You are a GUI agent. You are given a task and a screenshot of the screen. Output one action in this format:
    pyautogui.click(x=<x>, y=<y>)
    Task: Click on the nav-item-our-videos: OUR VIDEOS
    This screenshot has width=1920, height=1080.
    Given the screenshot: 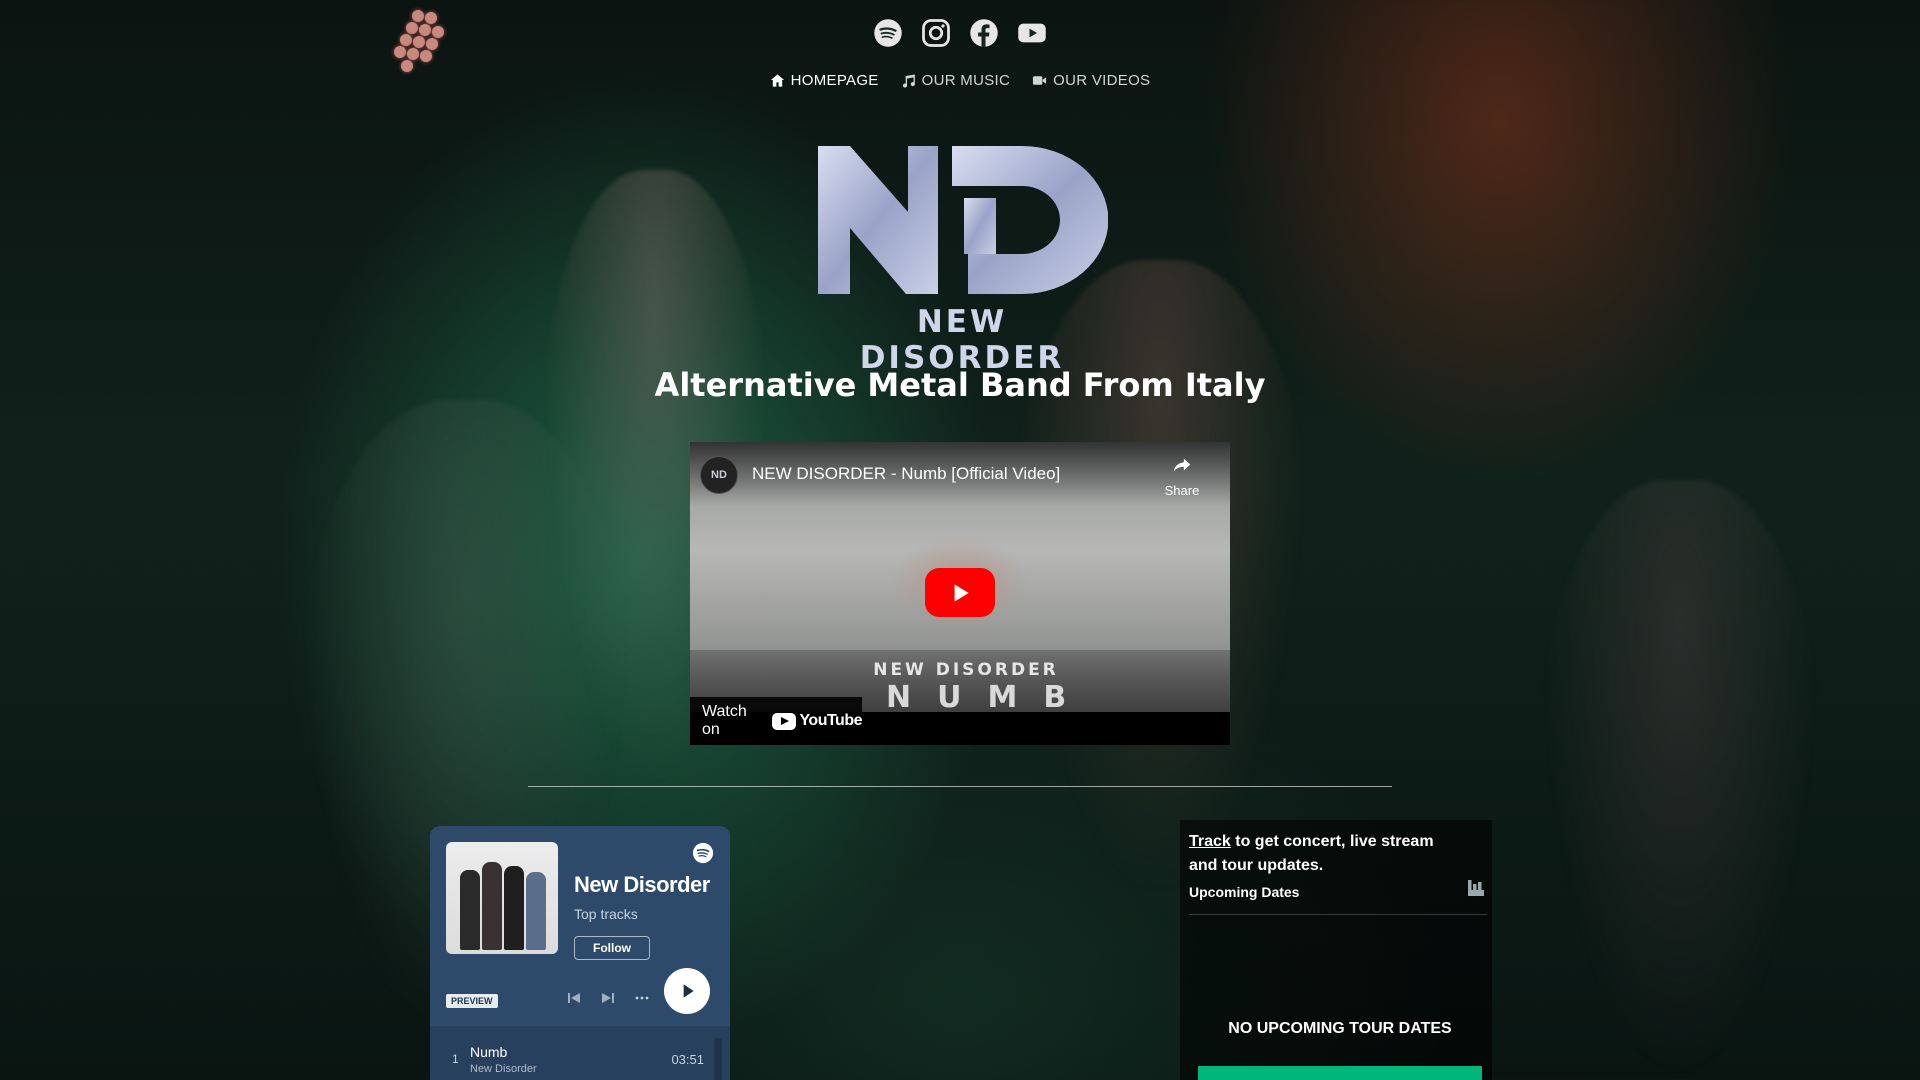 What is the action you would take?
    pyautogui.click(x=1091, y=80)
    